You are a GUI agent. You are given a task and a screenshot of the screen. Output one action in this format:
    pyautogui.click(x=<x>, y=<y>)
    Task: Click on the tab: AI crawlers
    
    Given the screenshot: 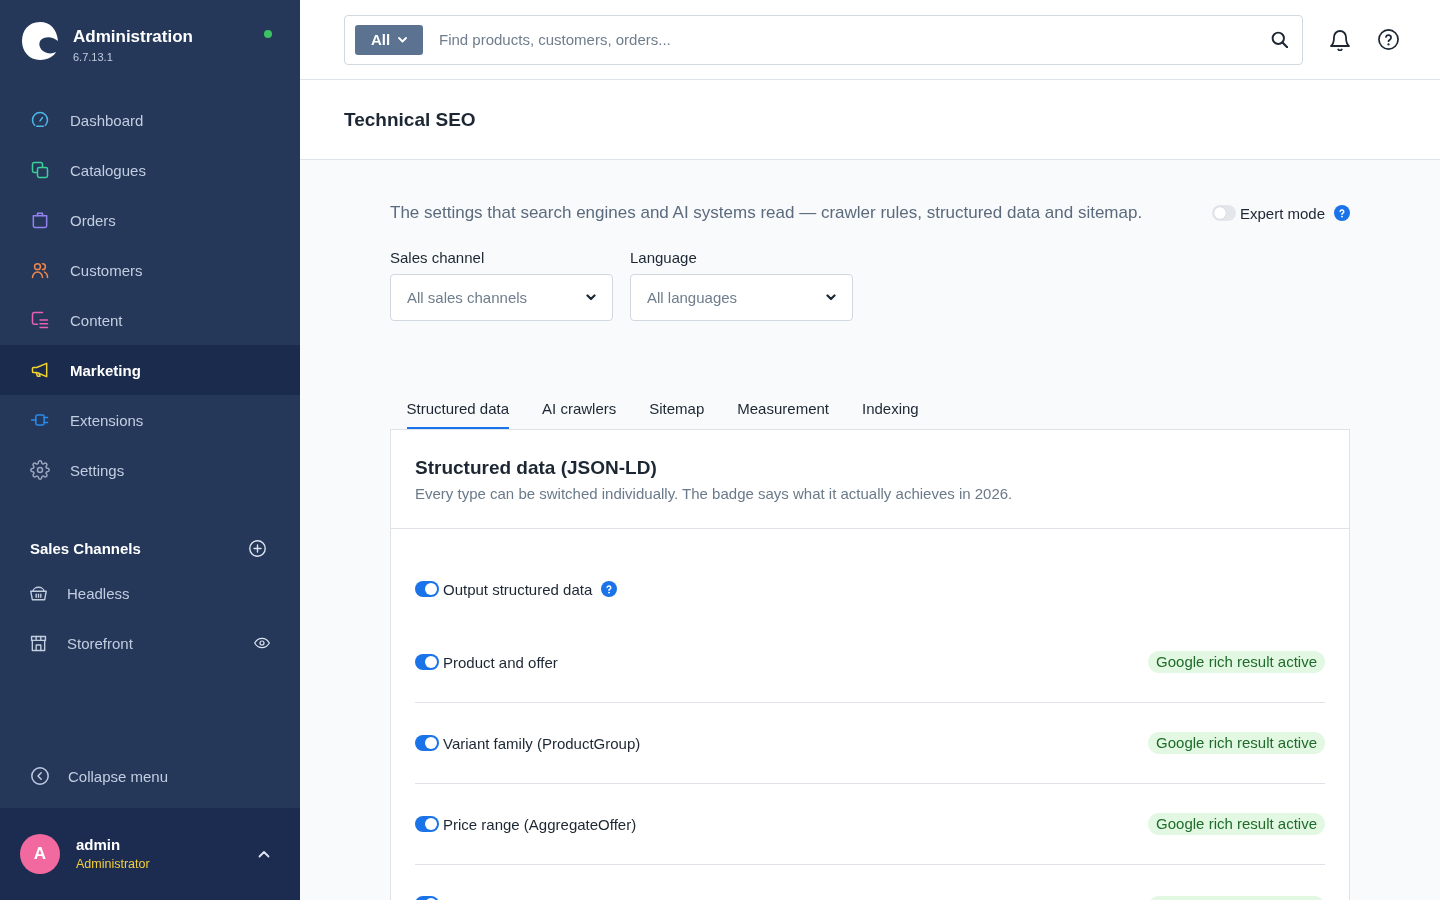 What is the action you would take?
    pyautogui.click(x=579, y=408)
    